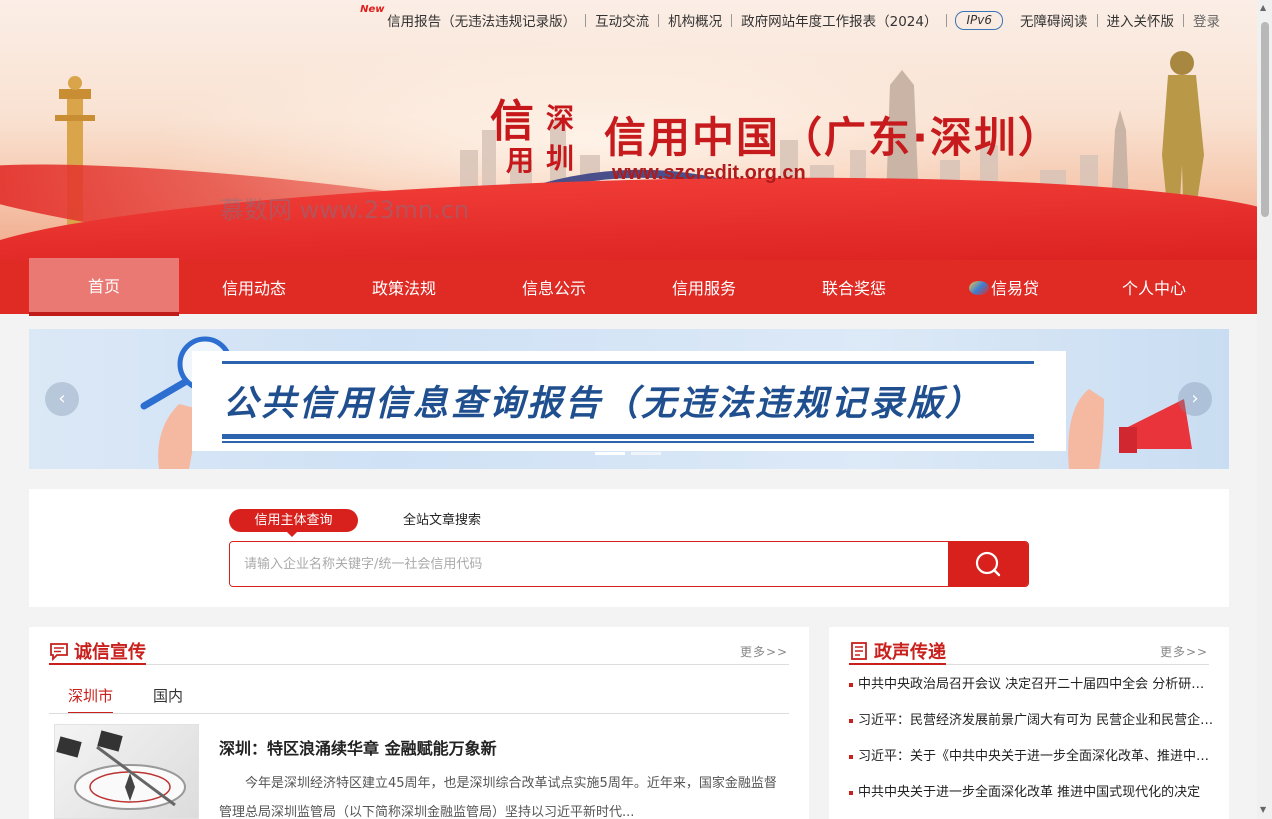 The height and width of the screenshot is (819, 1272). I want to click on search-box, so click(629, 564).